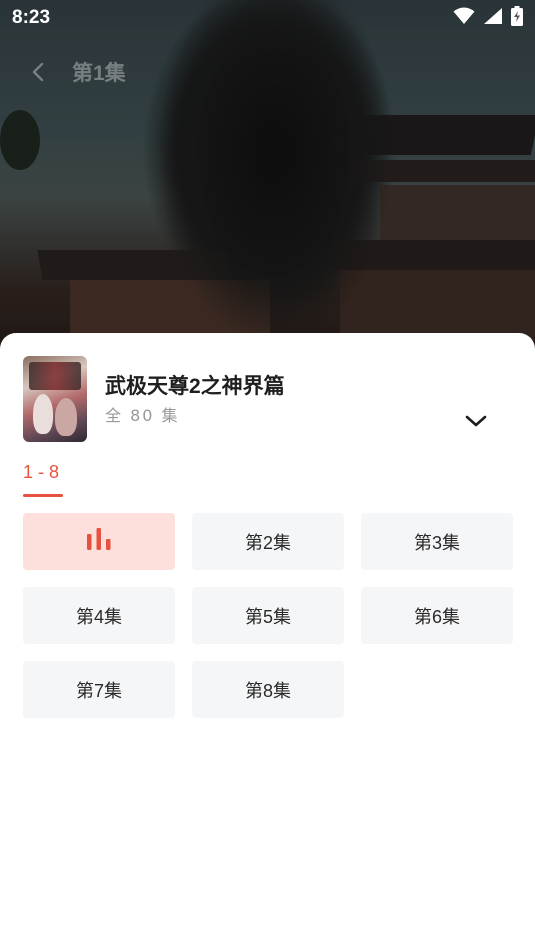  Describe the element at coordinates (99, 615) in the screenshot. I see `episode-button-4: 第4集` at that location.